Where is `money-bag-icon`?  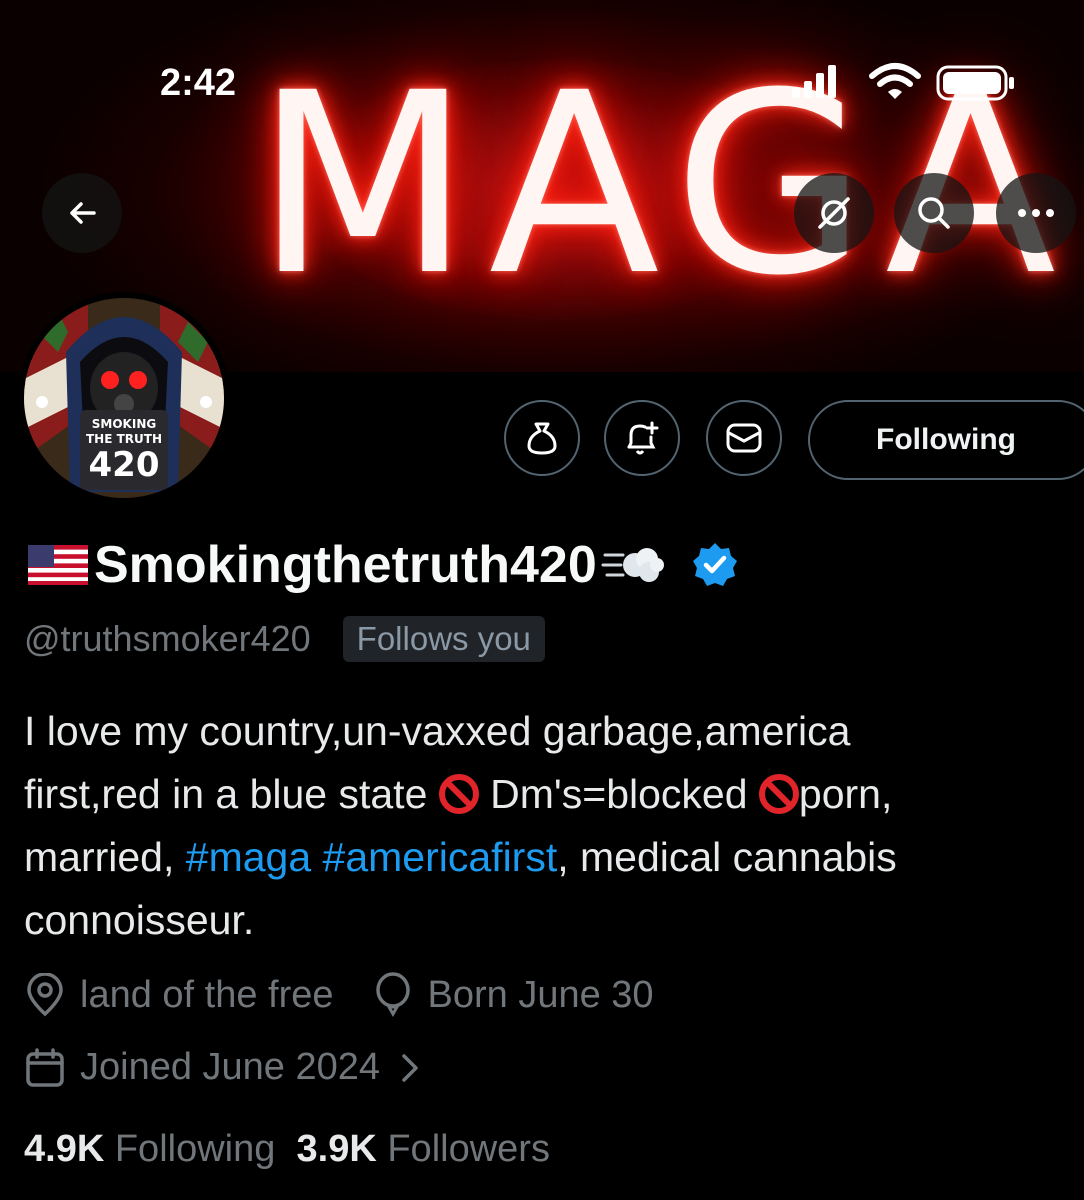 money-bag-icon is located at coordinates (542, 438).